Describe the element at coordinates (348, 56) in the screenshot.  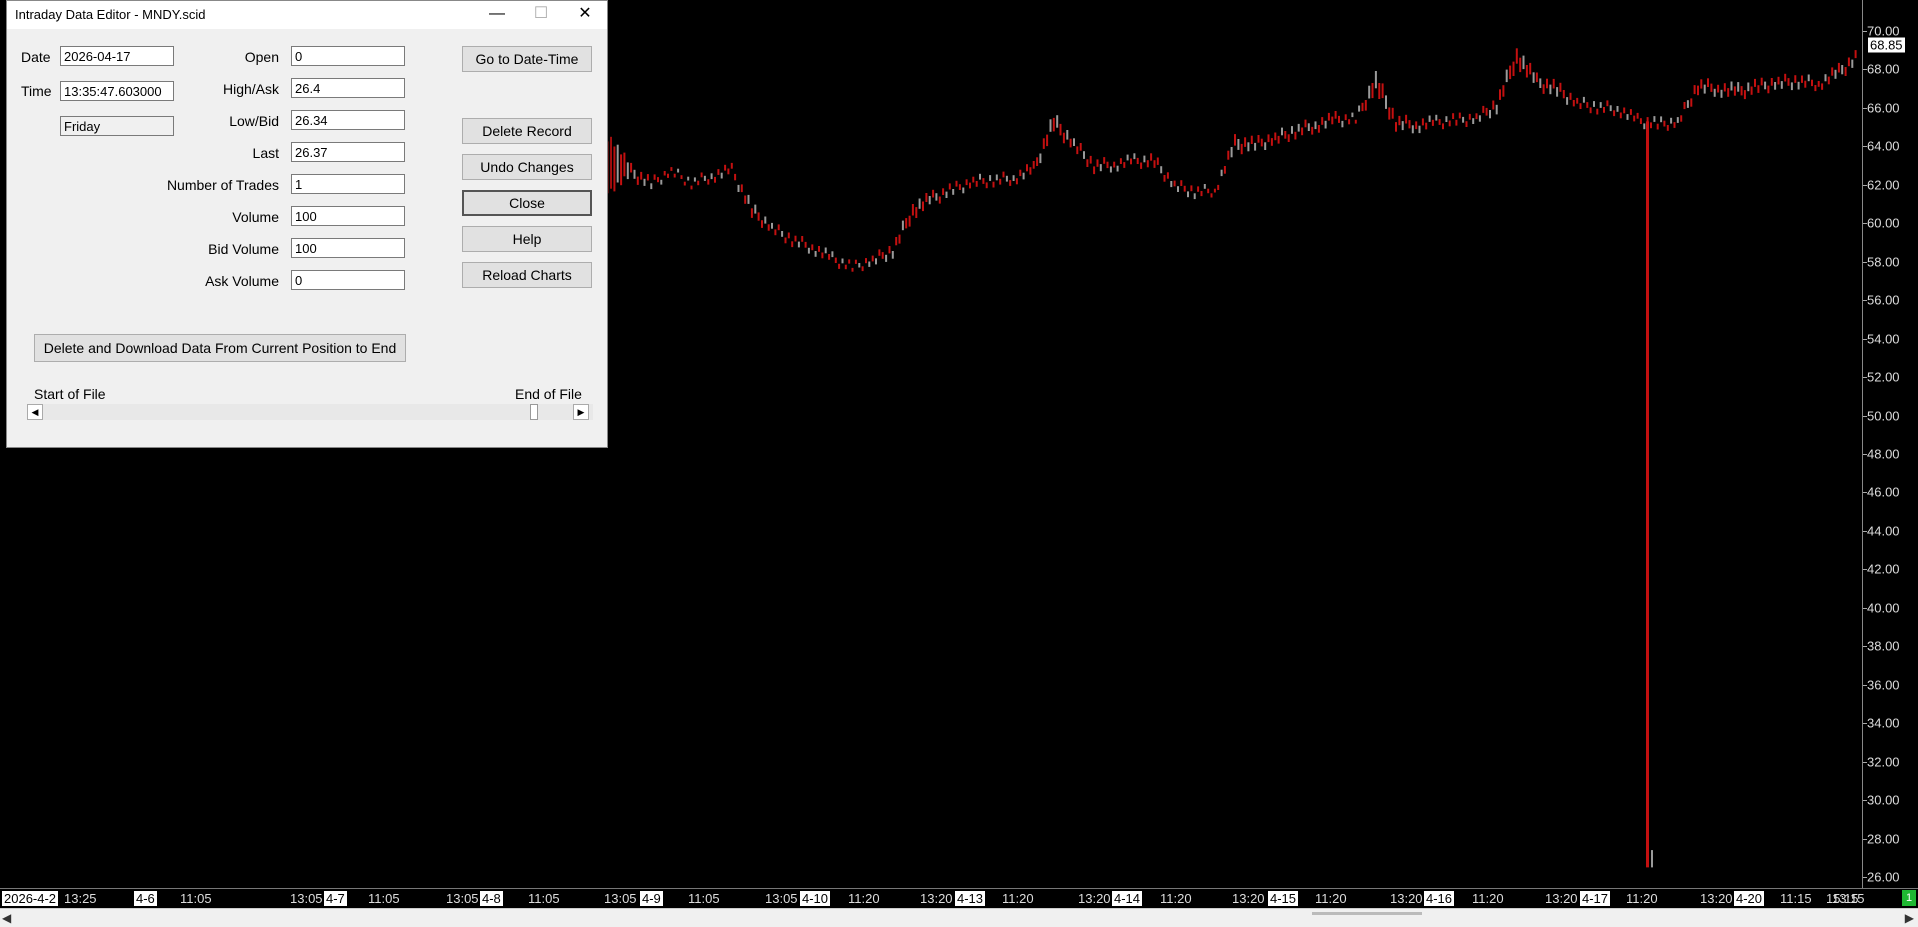
I see `open-field` at that location.